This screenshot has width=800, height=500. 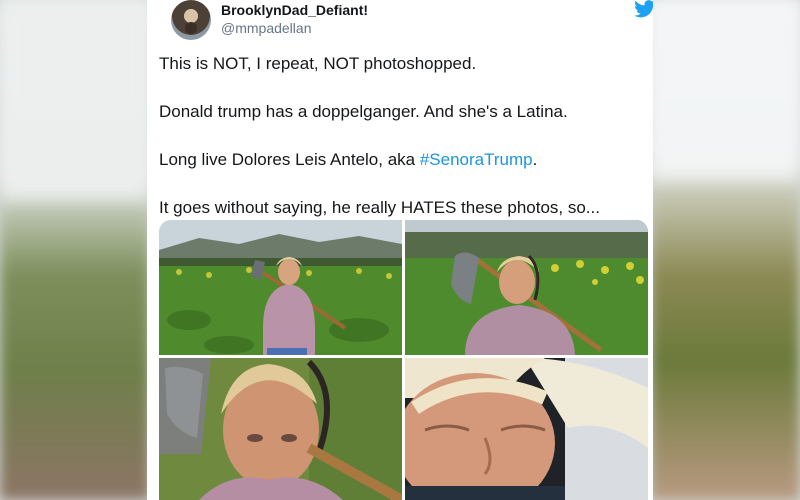 I want to click on paragraph-3-text: Long live Dolores Leis Antelo, aka, so click(x=289, y=159).